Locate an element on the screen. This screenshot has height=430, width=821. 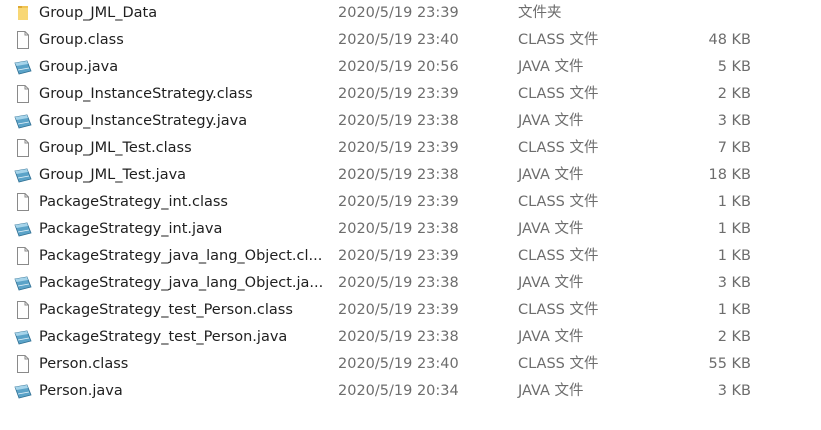
file-name: Group_JML_Data is located at coordinates (98, 13).